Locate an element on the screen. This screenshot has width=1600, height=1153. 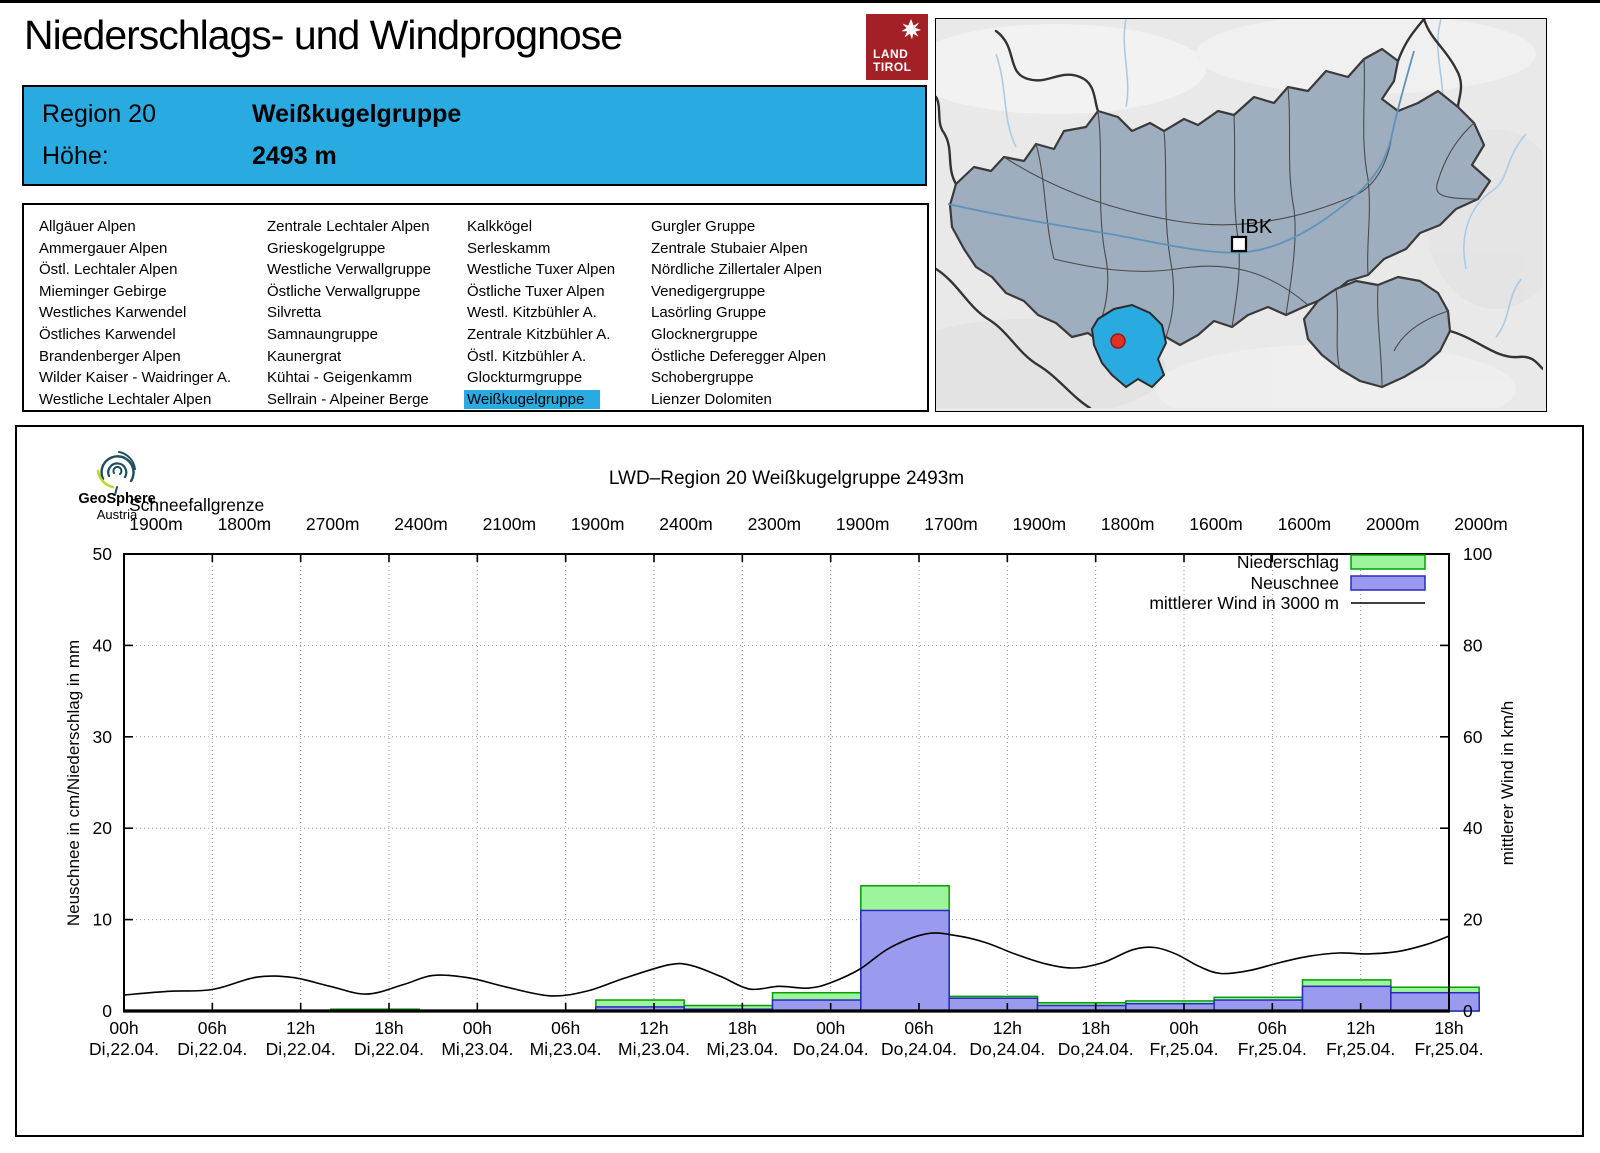
region-list-item: Sellrain - Alpeiner Berge is located at coordinates (349, 400).